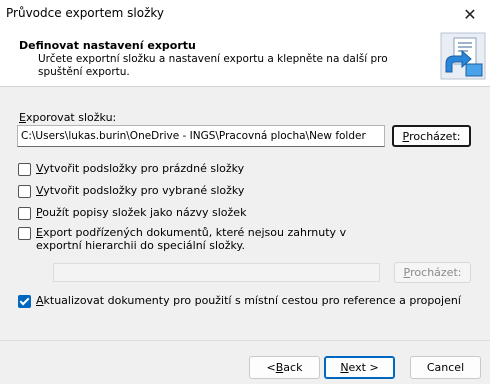 This screenshot has height=384, width=490. What do you see at coordinates (432, 272) in the screenshot?
I see `browse-special-folder-button: Procházet:` at bounding box center [432, 272].